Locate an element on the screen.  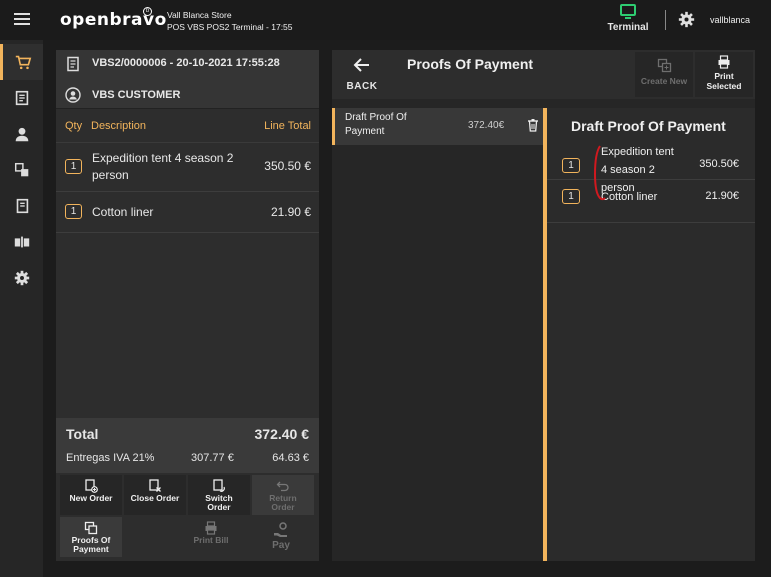
print-selected-button: Print Selected is located at coordinates (724, 74).